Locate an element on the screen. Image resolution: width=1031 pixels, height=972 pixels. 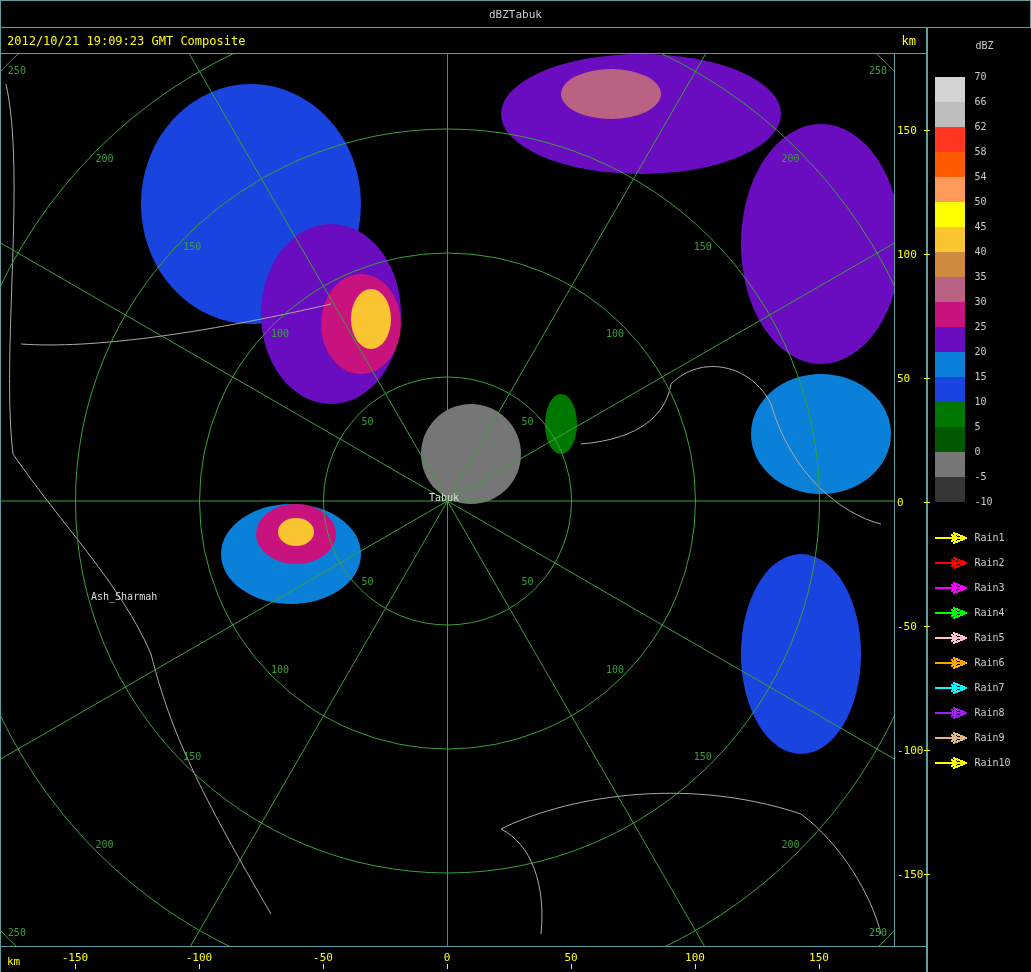
scale-value: 5 is located at coordinates (978, 427).